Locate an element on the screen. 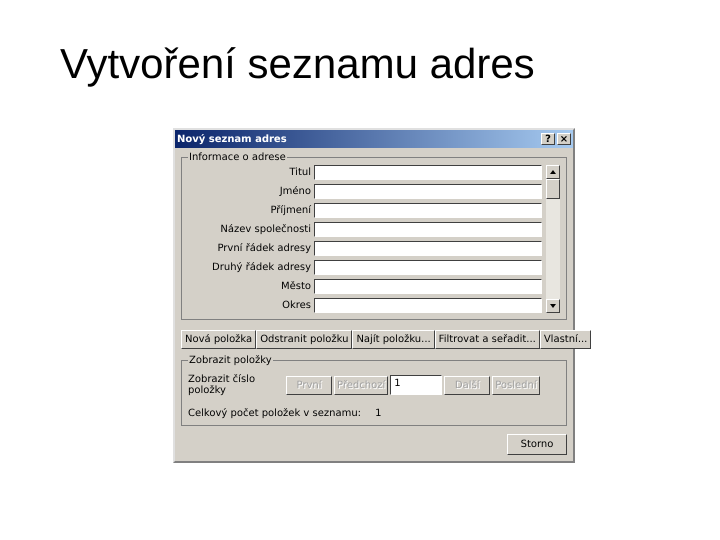 Image resolution: width=720 pixels, height=540 pixels. total-label: Celkový počet položek v seznamu: is located at coordinates (275, 413).